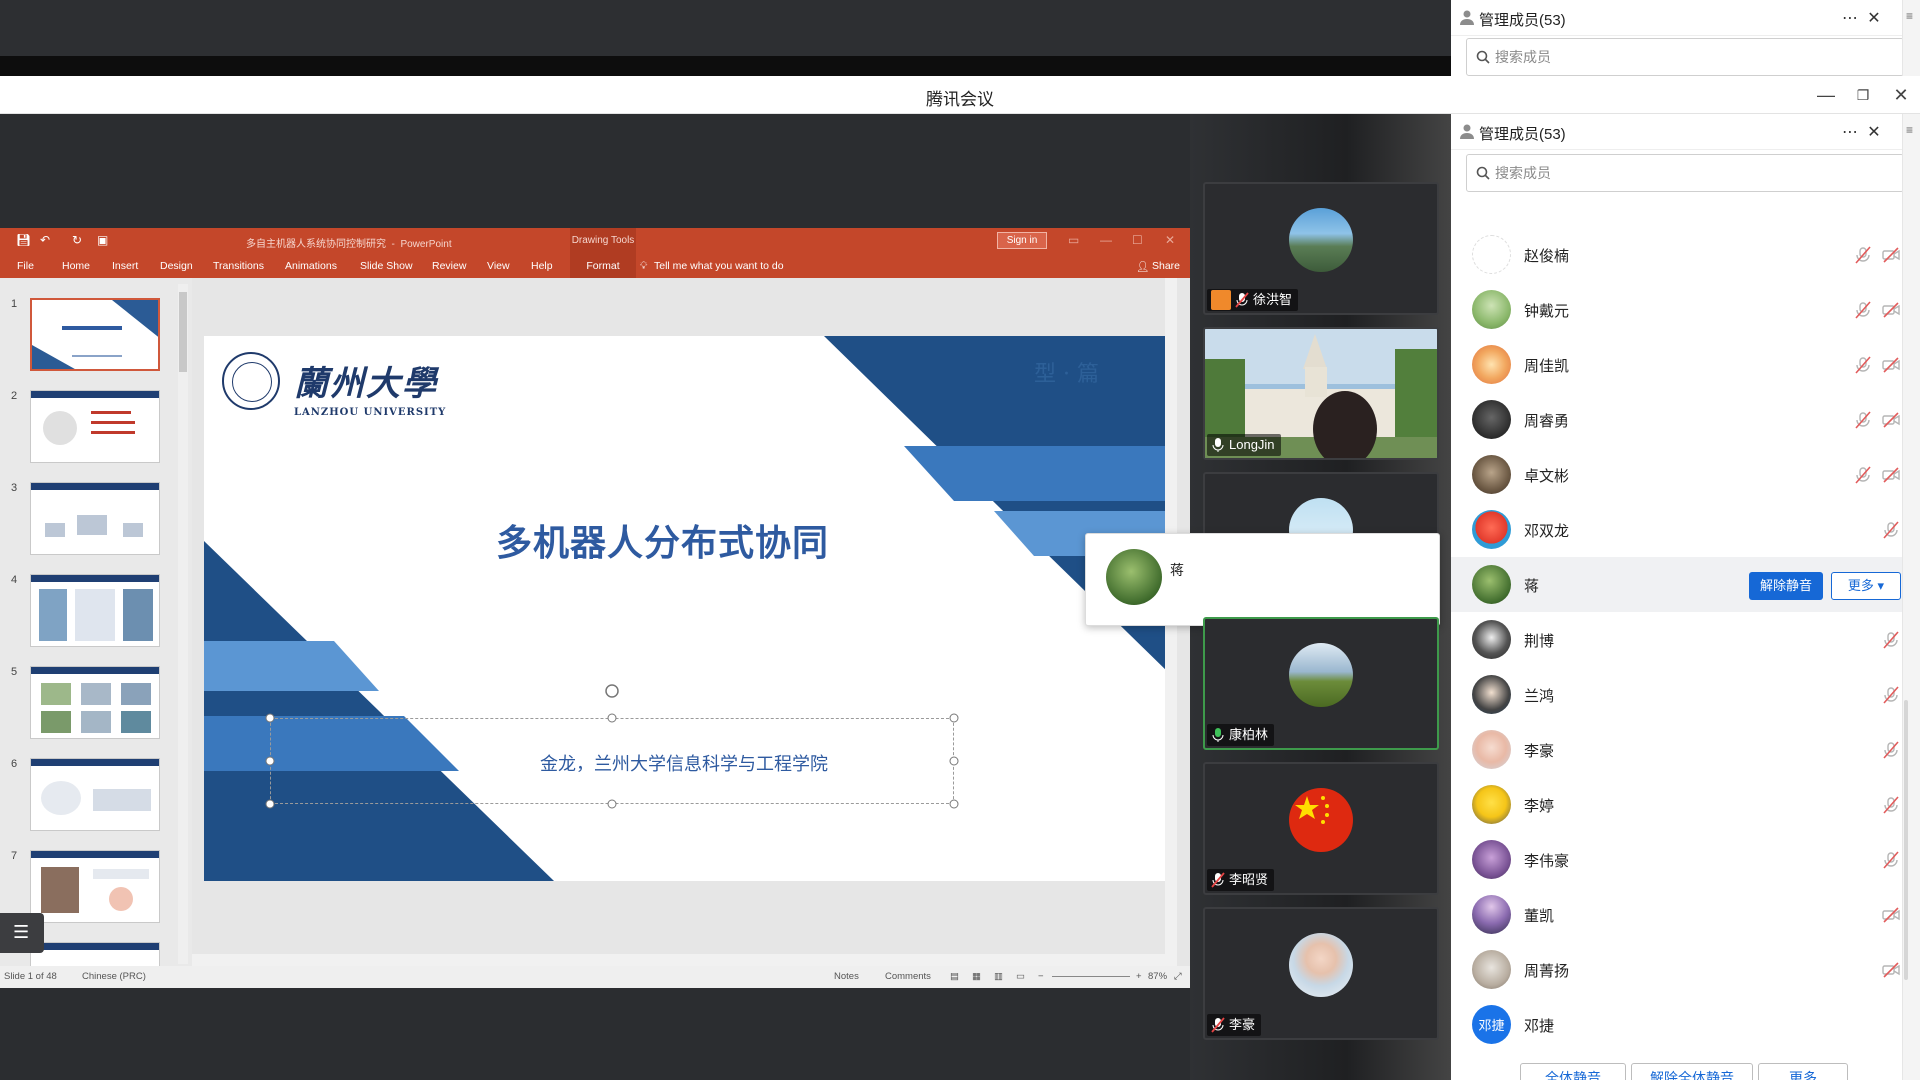 The image size is (1920, 1080). I want to click on video-tile-5: 李昭贤, so click(1321, 828).